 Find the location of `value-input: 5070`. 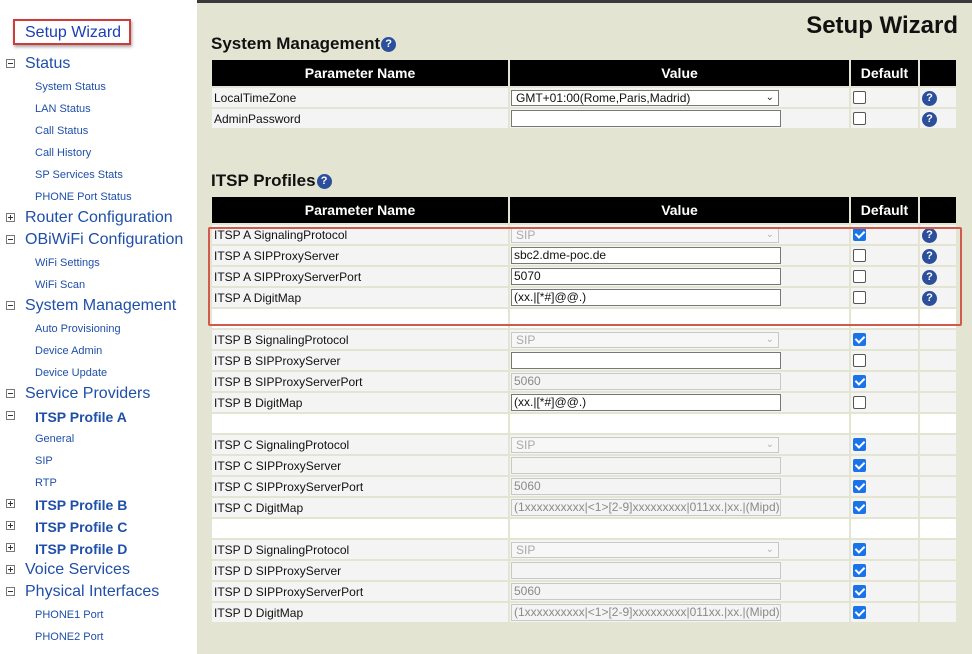

value-input: 5070 is located at coordinates (646, 276).